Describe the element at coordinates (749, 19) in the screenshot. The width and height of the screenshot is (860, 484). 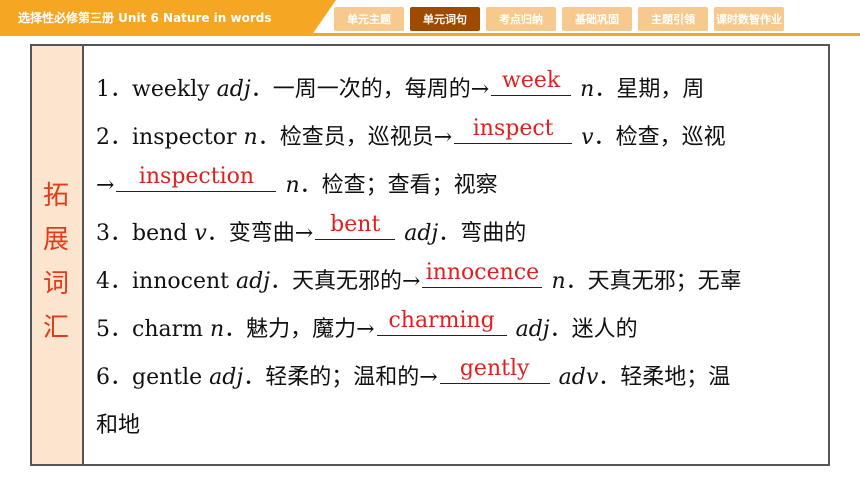
I see `tab-homework: 课时数智作业` at that location.